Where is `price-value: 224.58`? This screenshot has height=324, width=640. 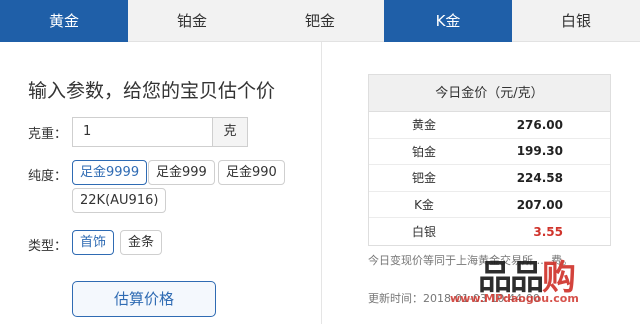
price-value: 224.58 is located at coordinates (539, 177).